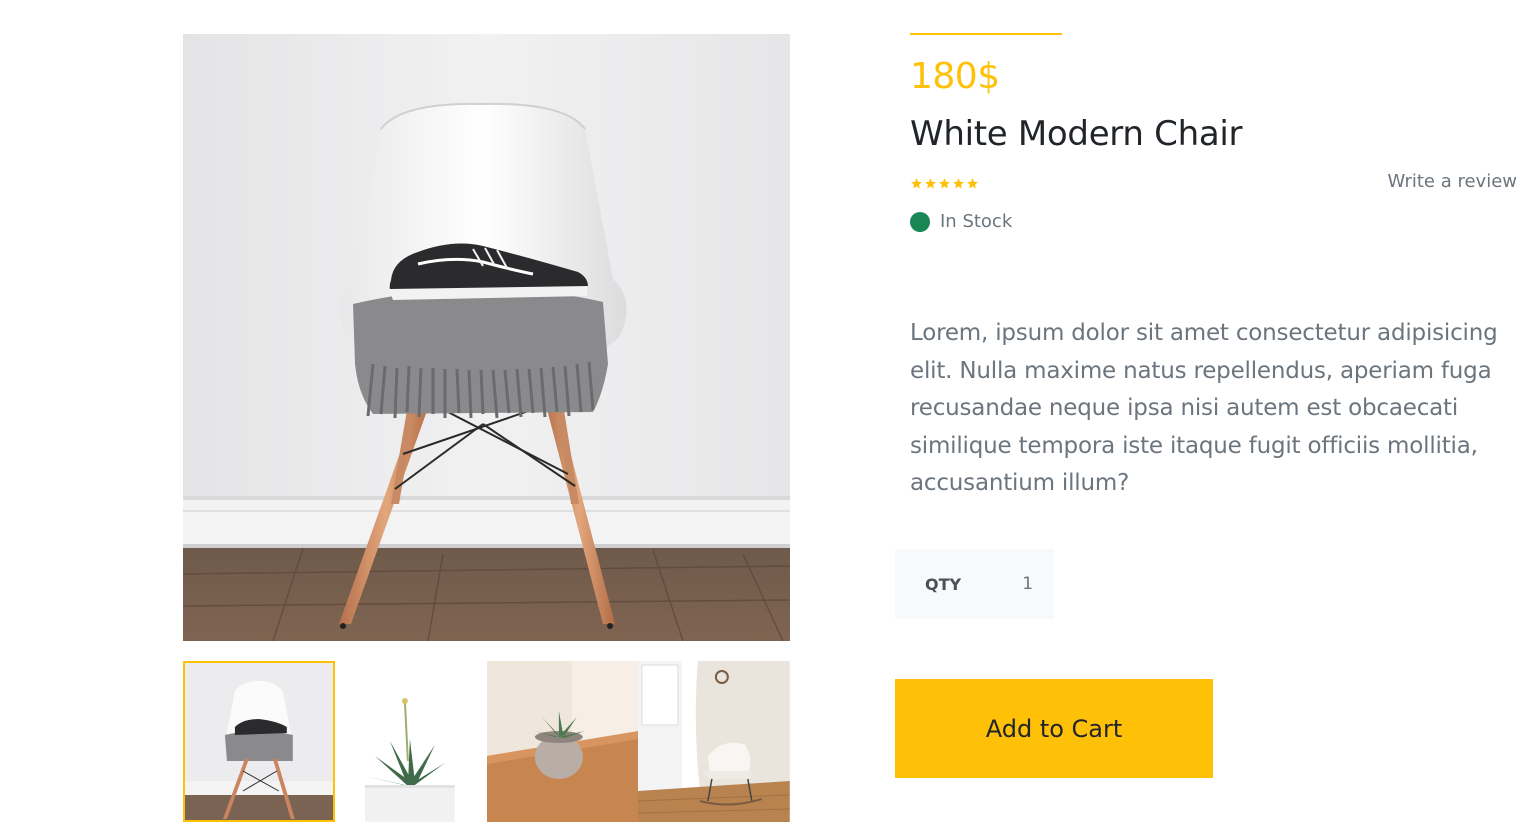 The image size is (1540, 827). I want to click on thumbnail-aloe-plant, so click(410, 741).